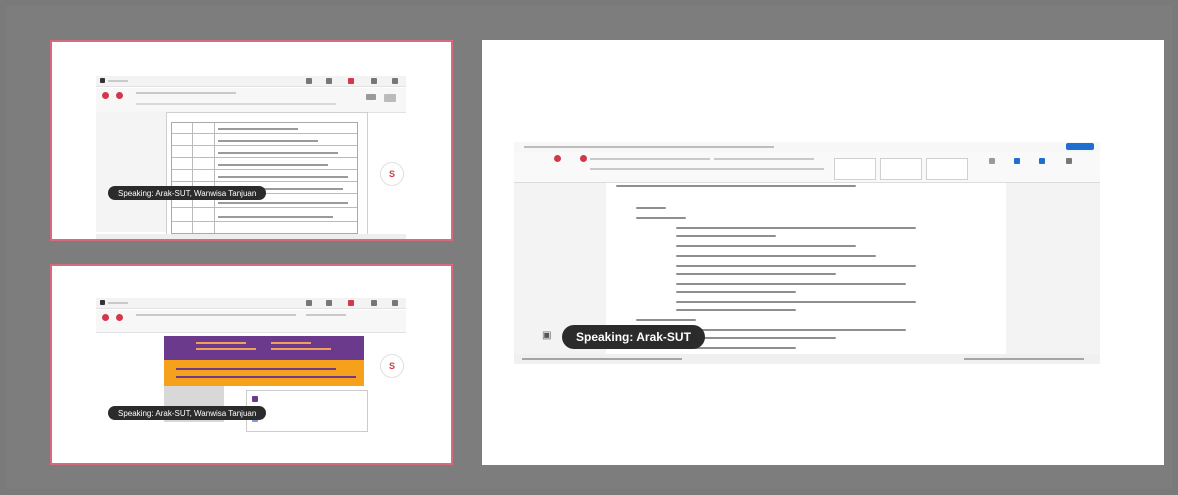 The width and height of the screenshot is (1178, 495). I want to click on ribbon-tabs, so click(807, 147).